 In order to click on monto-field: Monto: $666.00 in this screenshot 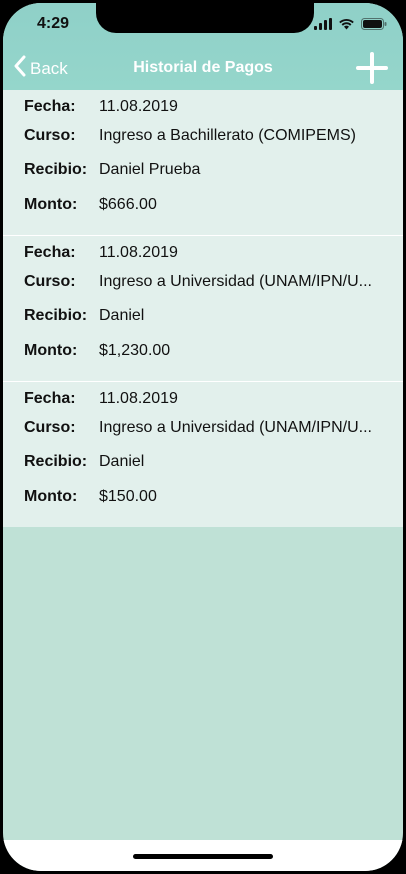, I will do `click(204, 205)`.